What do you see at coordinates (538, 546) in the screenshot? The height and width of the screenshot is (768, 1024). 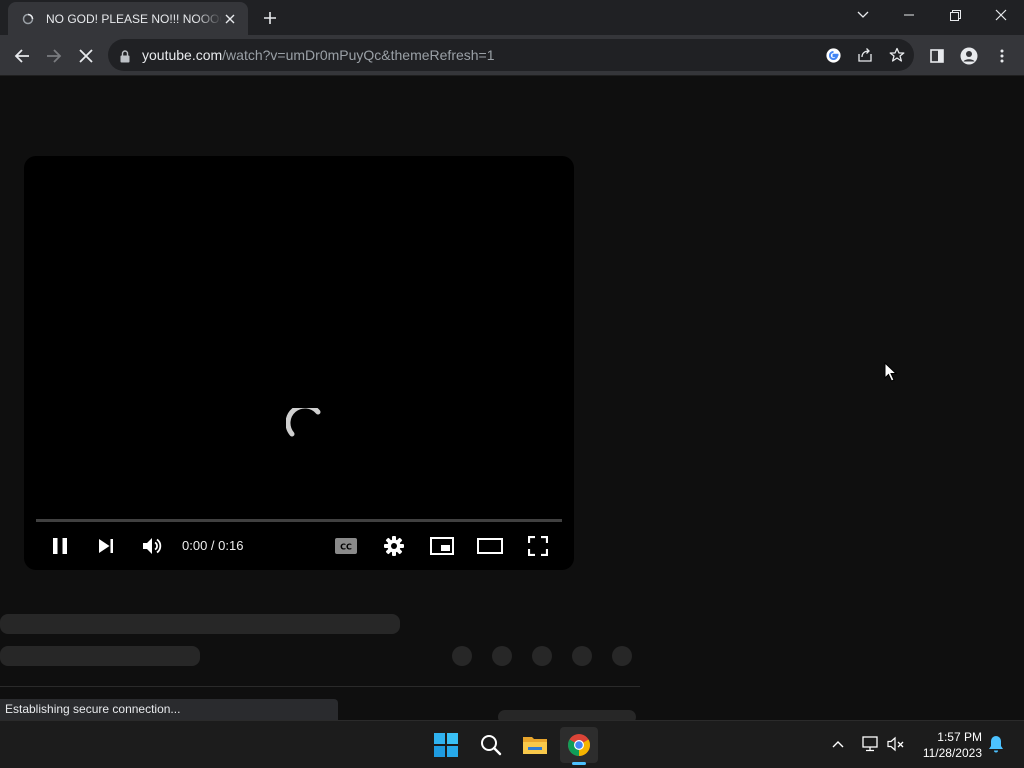 I see `fullscreen-icon` at bounding box center [538, 546].